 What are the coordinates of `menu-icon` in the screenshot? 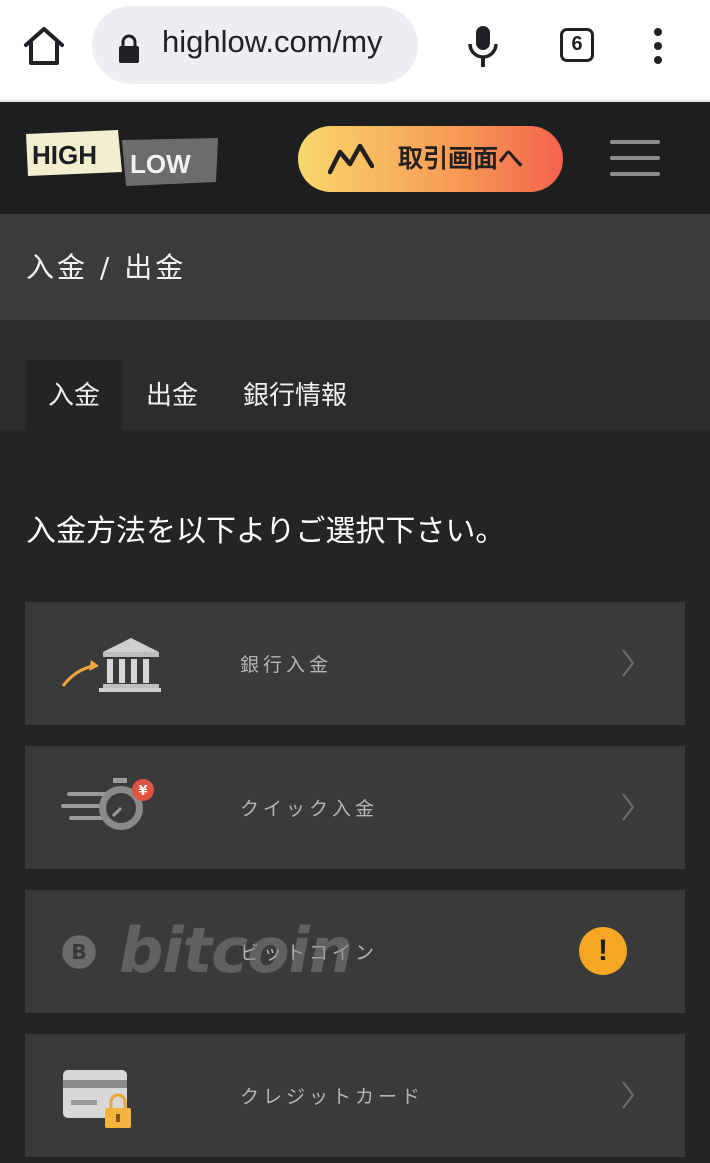 It's located at (635, 158).